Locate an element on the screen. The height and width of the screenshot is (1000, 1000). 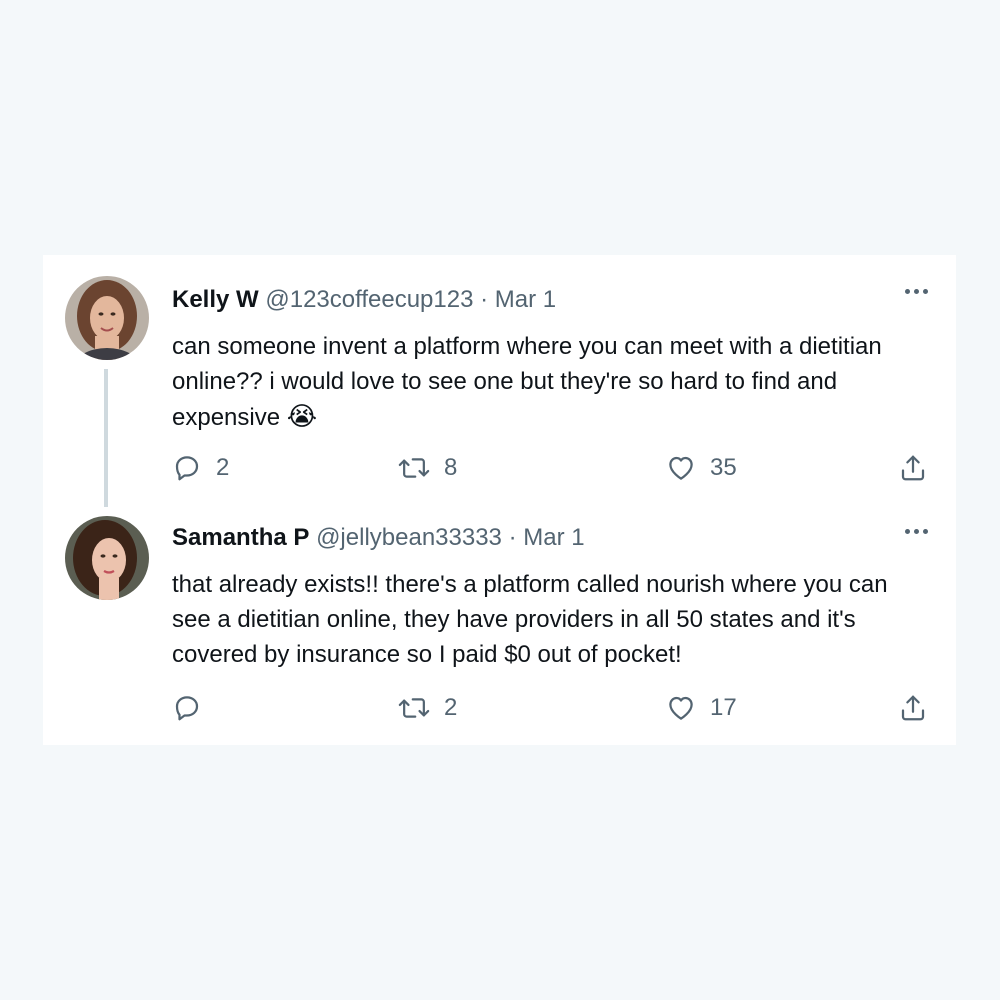
user-handle: @123coffeecup123 is located at coordinates (369, 299).